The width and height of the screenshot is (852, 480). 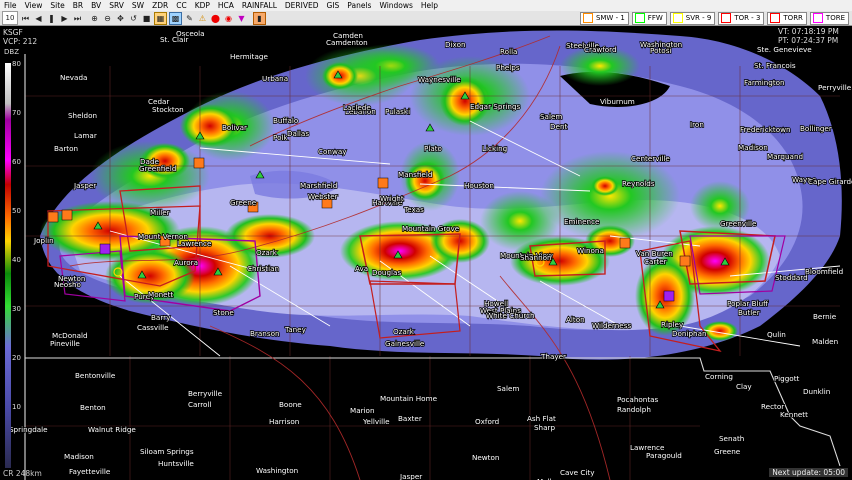 What do you see at coordinates (295, 329) in the screenshot?
I see `city-label: Taney` at bounding box center [295, 329].